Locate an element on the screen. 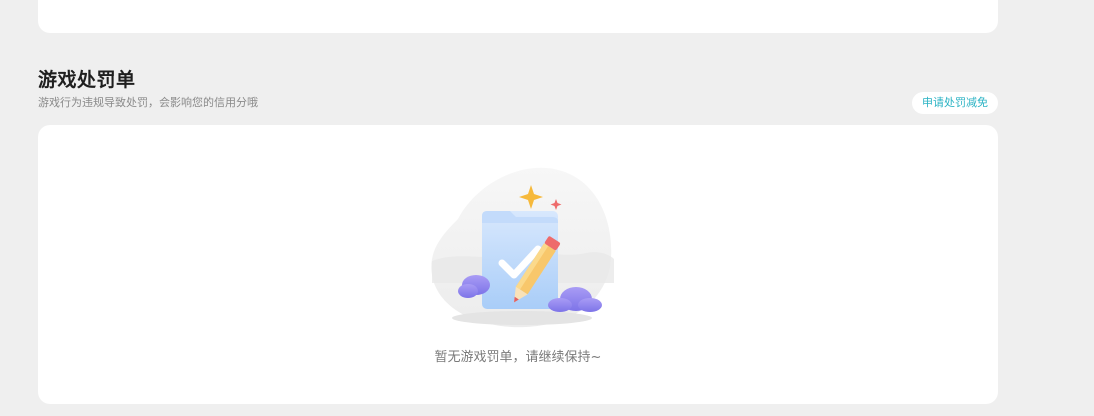 This screenshot has height=416, width=1094. previous-section-card is located at coordinates (518, 16).